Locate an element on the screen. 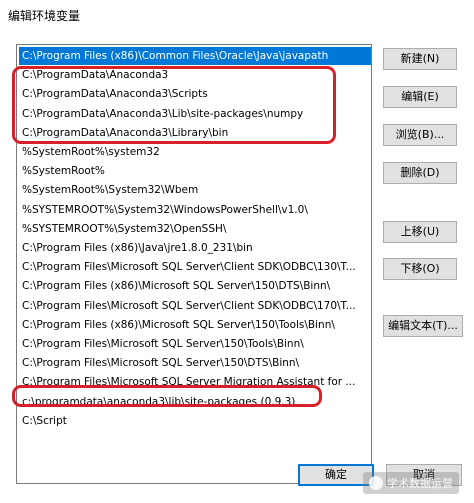 Image resolution: width=474 pixels, height=503 pixels. path-list-item: %SystemRoot% is located at coordinates (195, 171).